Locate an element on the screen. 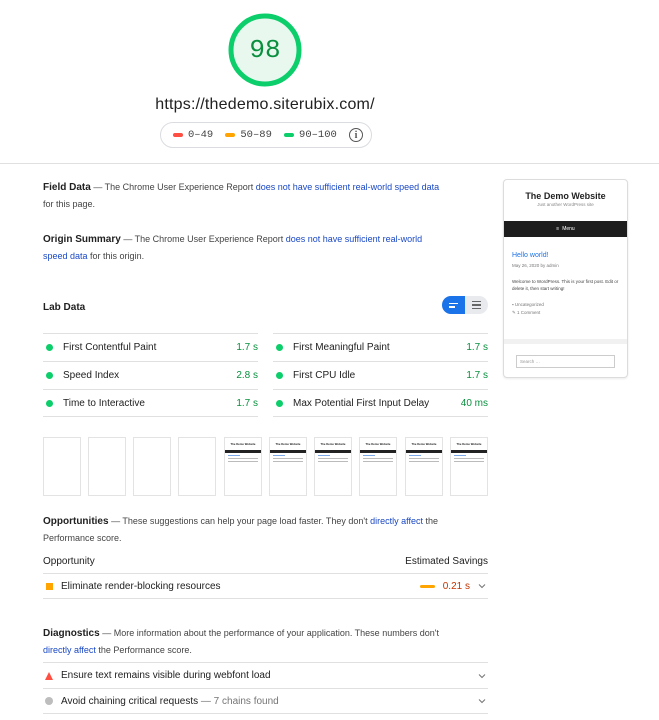 This screenshot has height=720, width=659. savings-column-header: Estimated Savings is located at coordinates (446, 561).